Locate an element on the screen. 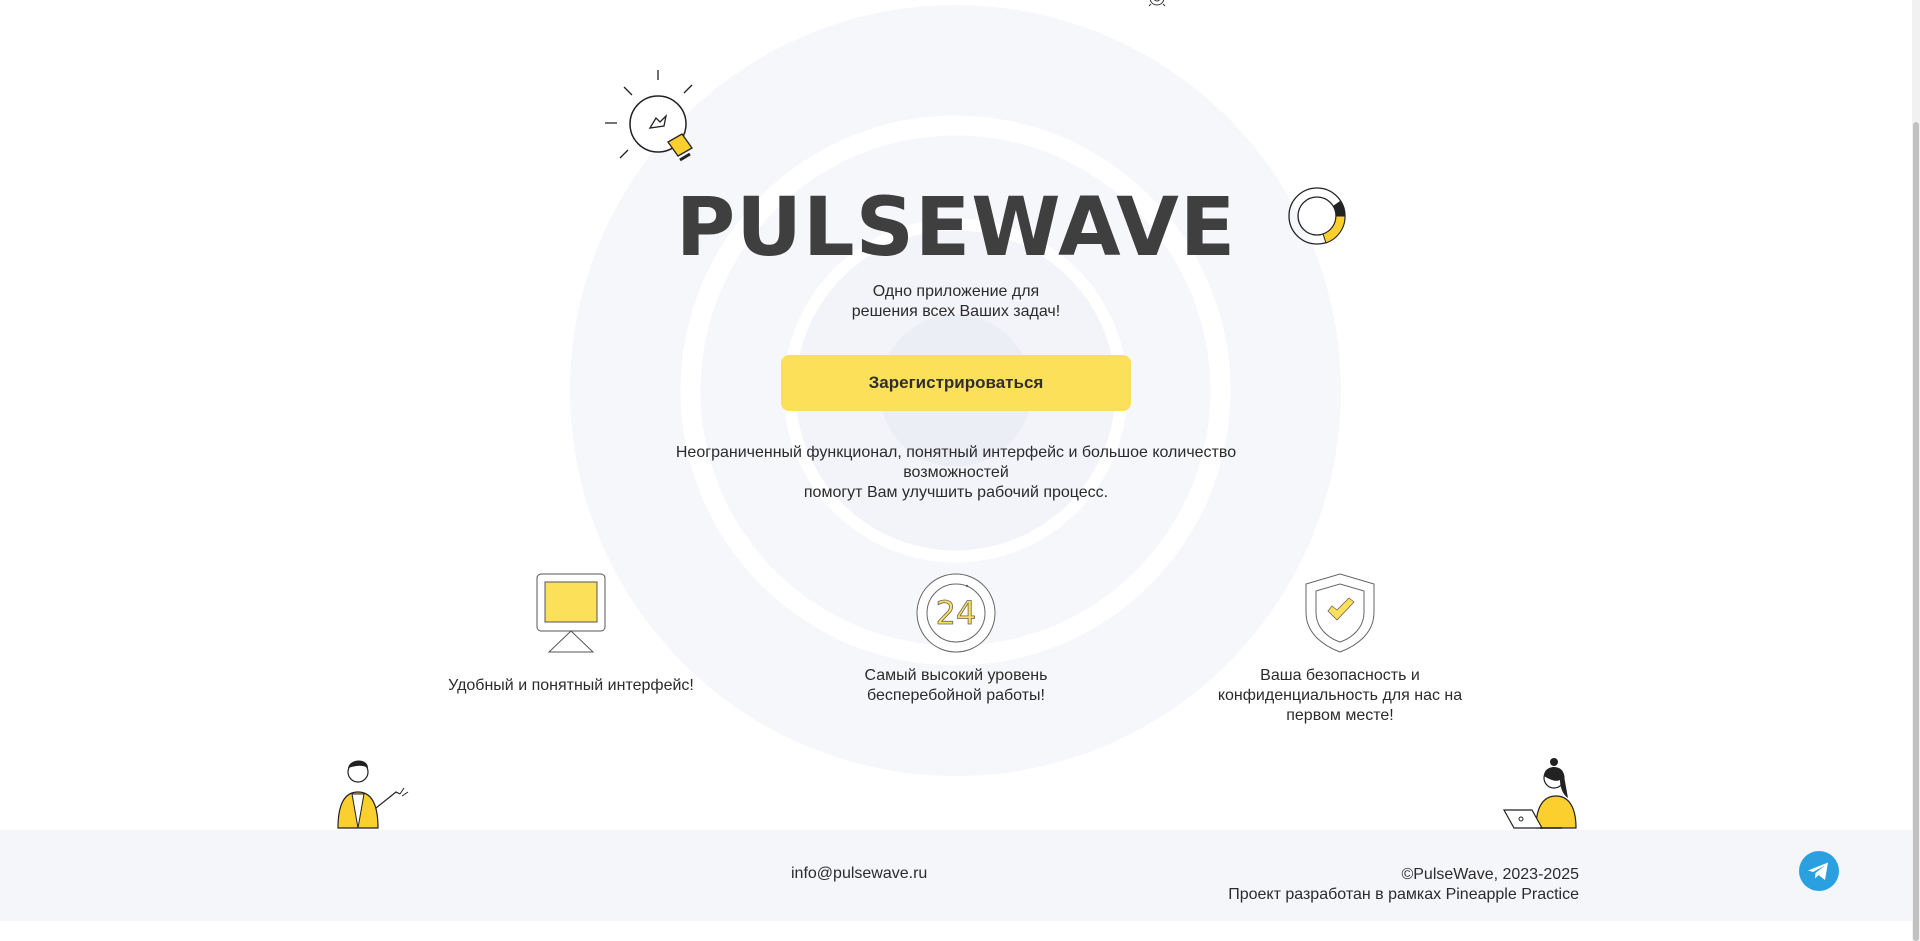  telegram-button is located at coordinates (1819, 871).